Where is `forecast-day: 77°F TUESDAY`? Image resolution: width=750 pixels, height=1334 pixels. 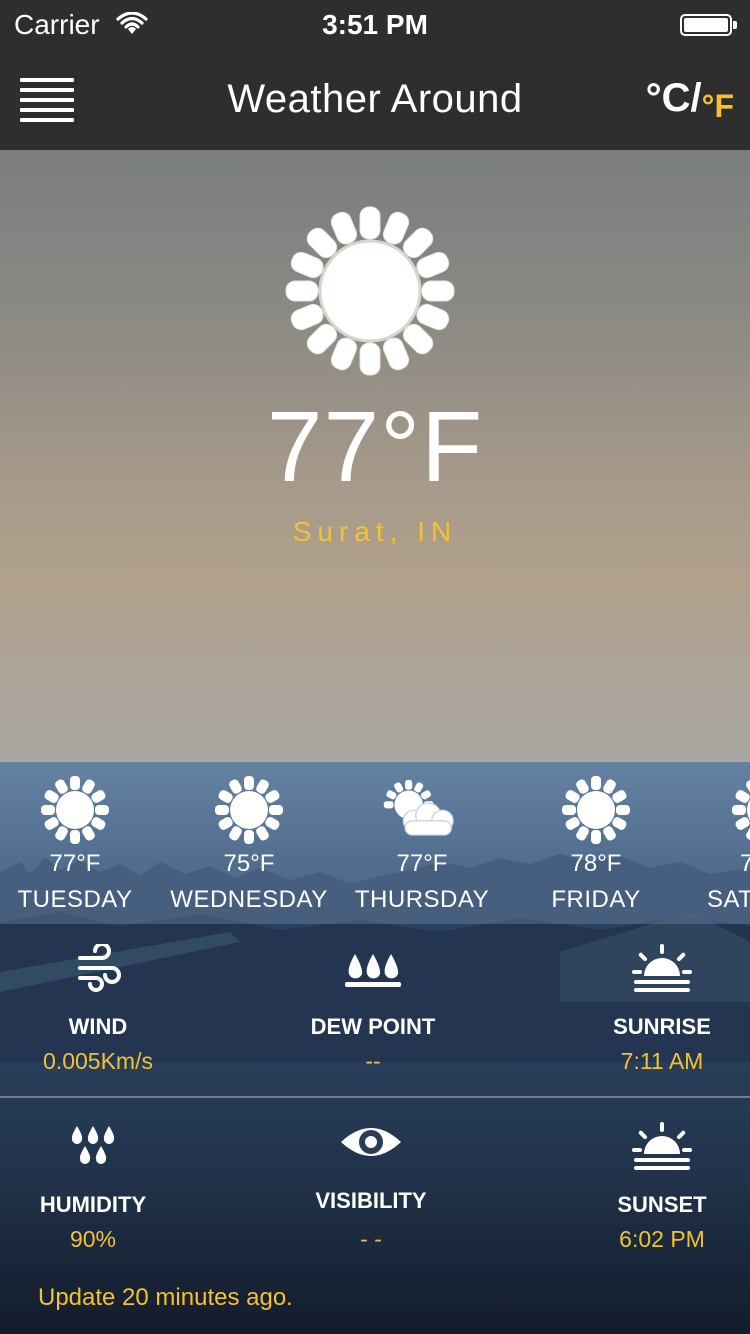 forecast-day: 77°F TUESDAY is located at coordinates (81, 843).